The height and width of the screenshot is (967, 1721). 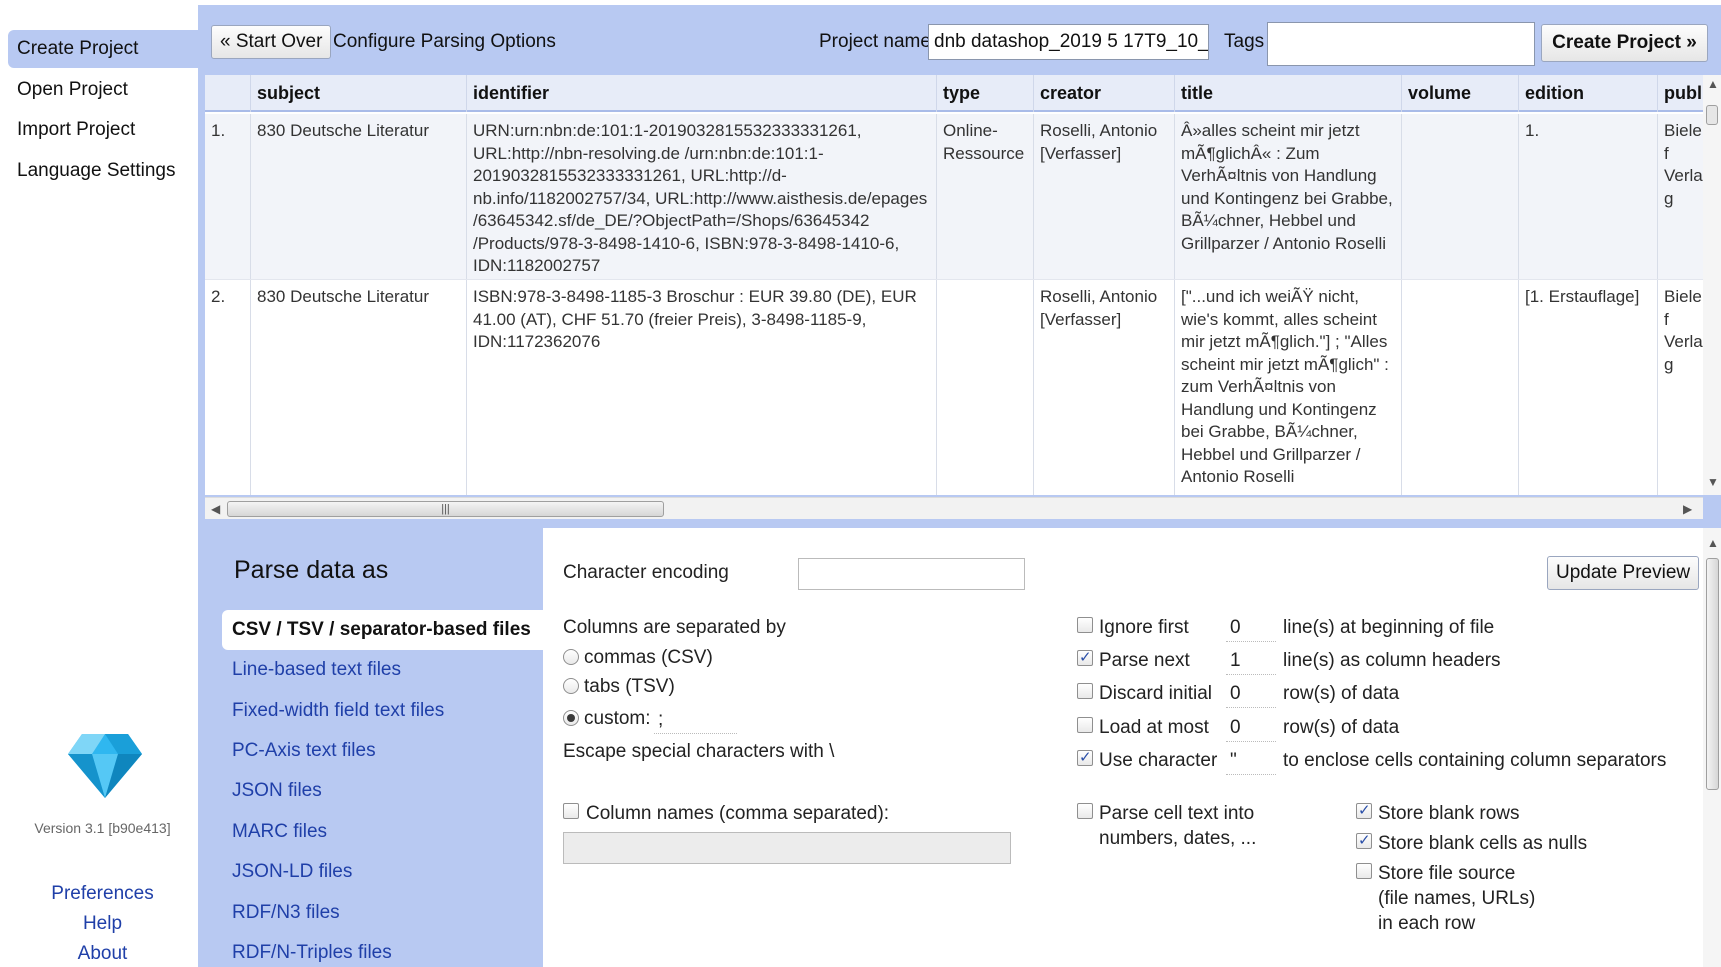 What do you see at coordinates (445, 509) in the screenshot?
I see `scroll-thumb: |||` at bounding box center [445, 509].